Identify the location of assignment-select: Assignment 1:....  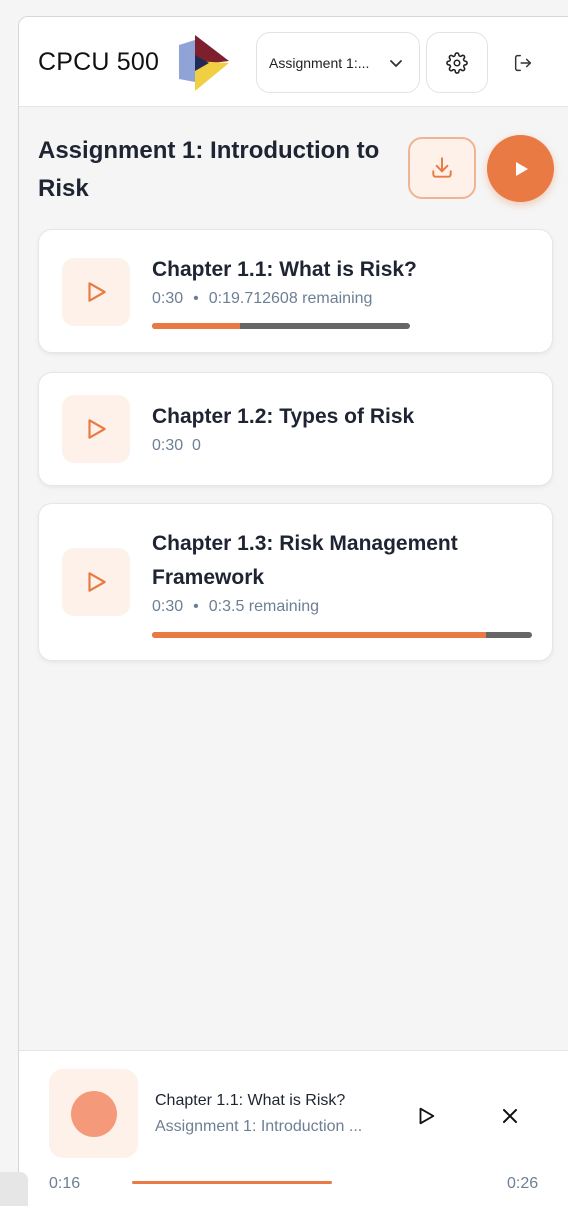
(338, 62).